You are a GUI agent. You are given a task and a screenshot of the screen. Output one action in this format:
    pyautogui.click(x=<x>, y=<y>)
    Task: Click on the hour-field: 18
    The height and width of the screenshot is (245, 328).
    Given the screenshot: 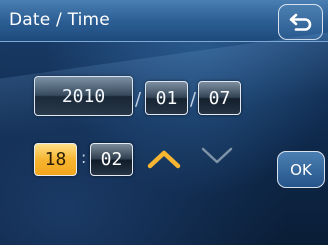 What is the action you would take?
    pyautogui.click(x=55, y=159)
    